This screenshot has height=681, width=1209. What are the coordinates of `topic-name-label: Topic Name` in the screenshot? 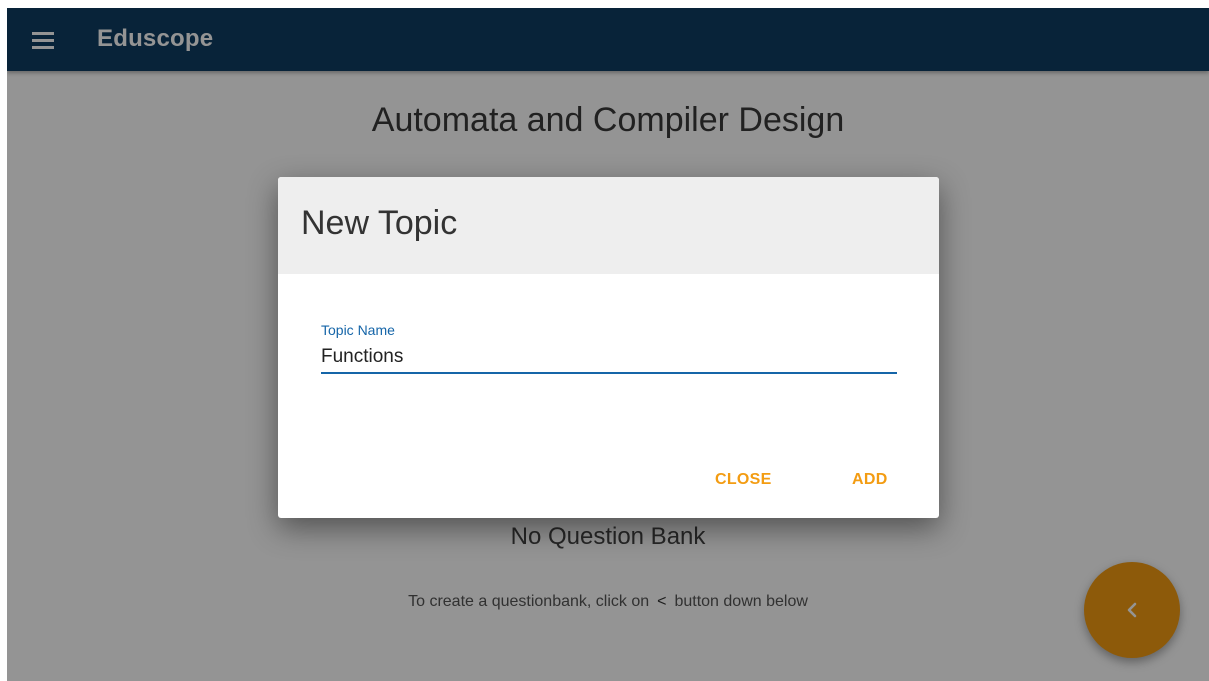 It's located at (358, 330).